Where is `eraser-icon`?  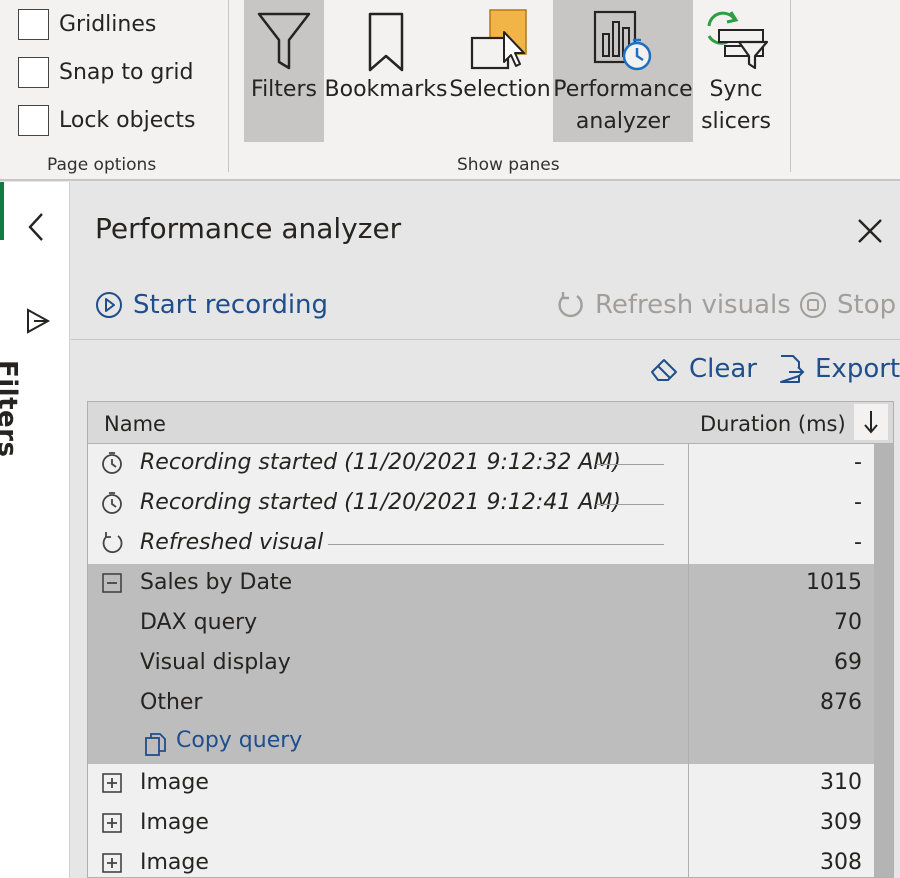 eraser-icon is located at coordinates (664, 370).